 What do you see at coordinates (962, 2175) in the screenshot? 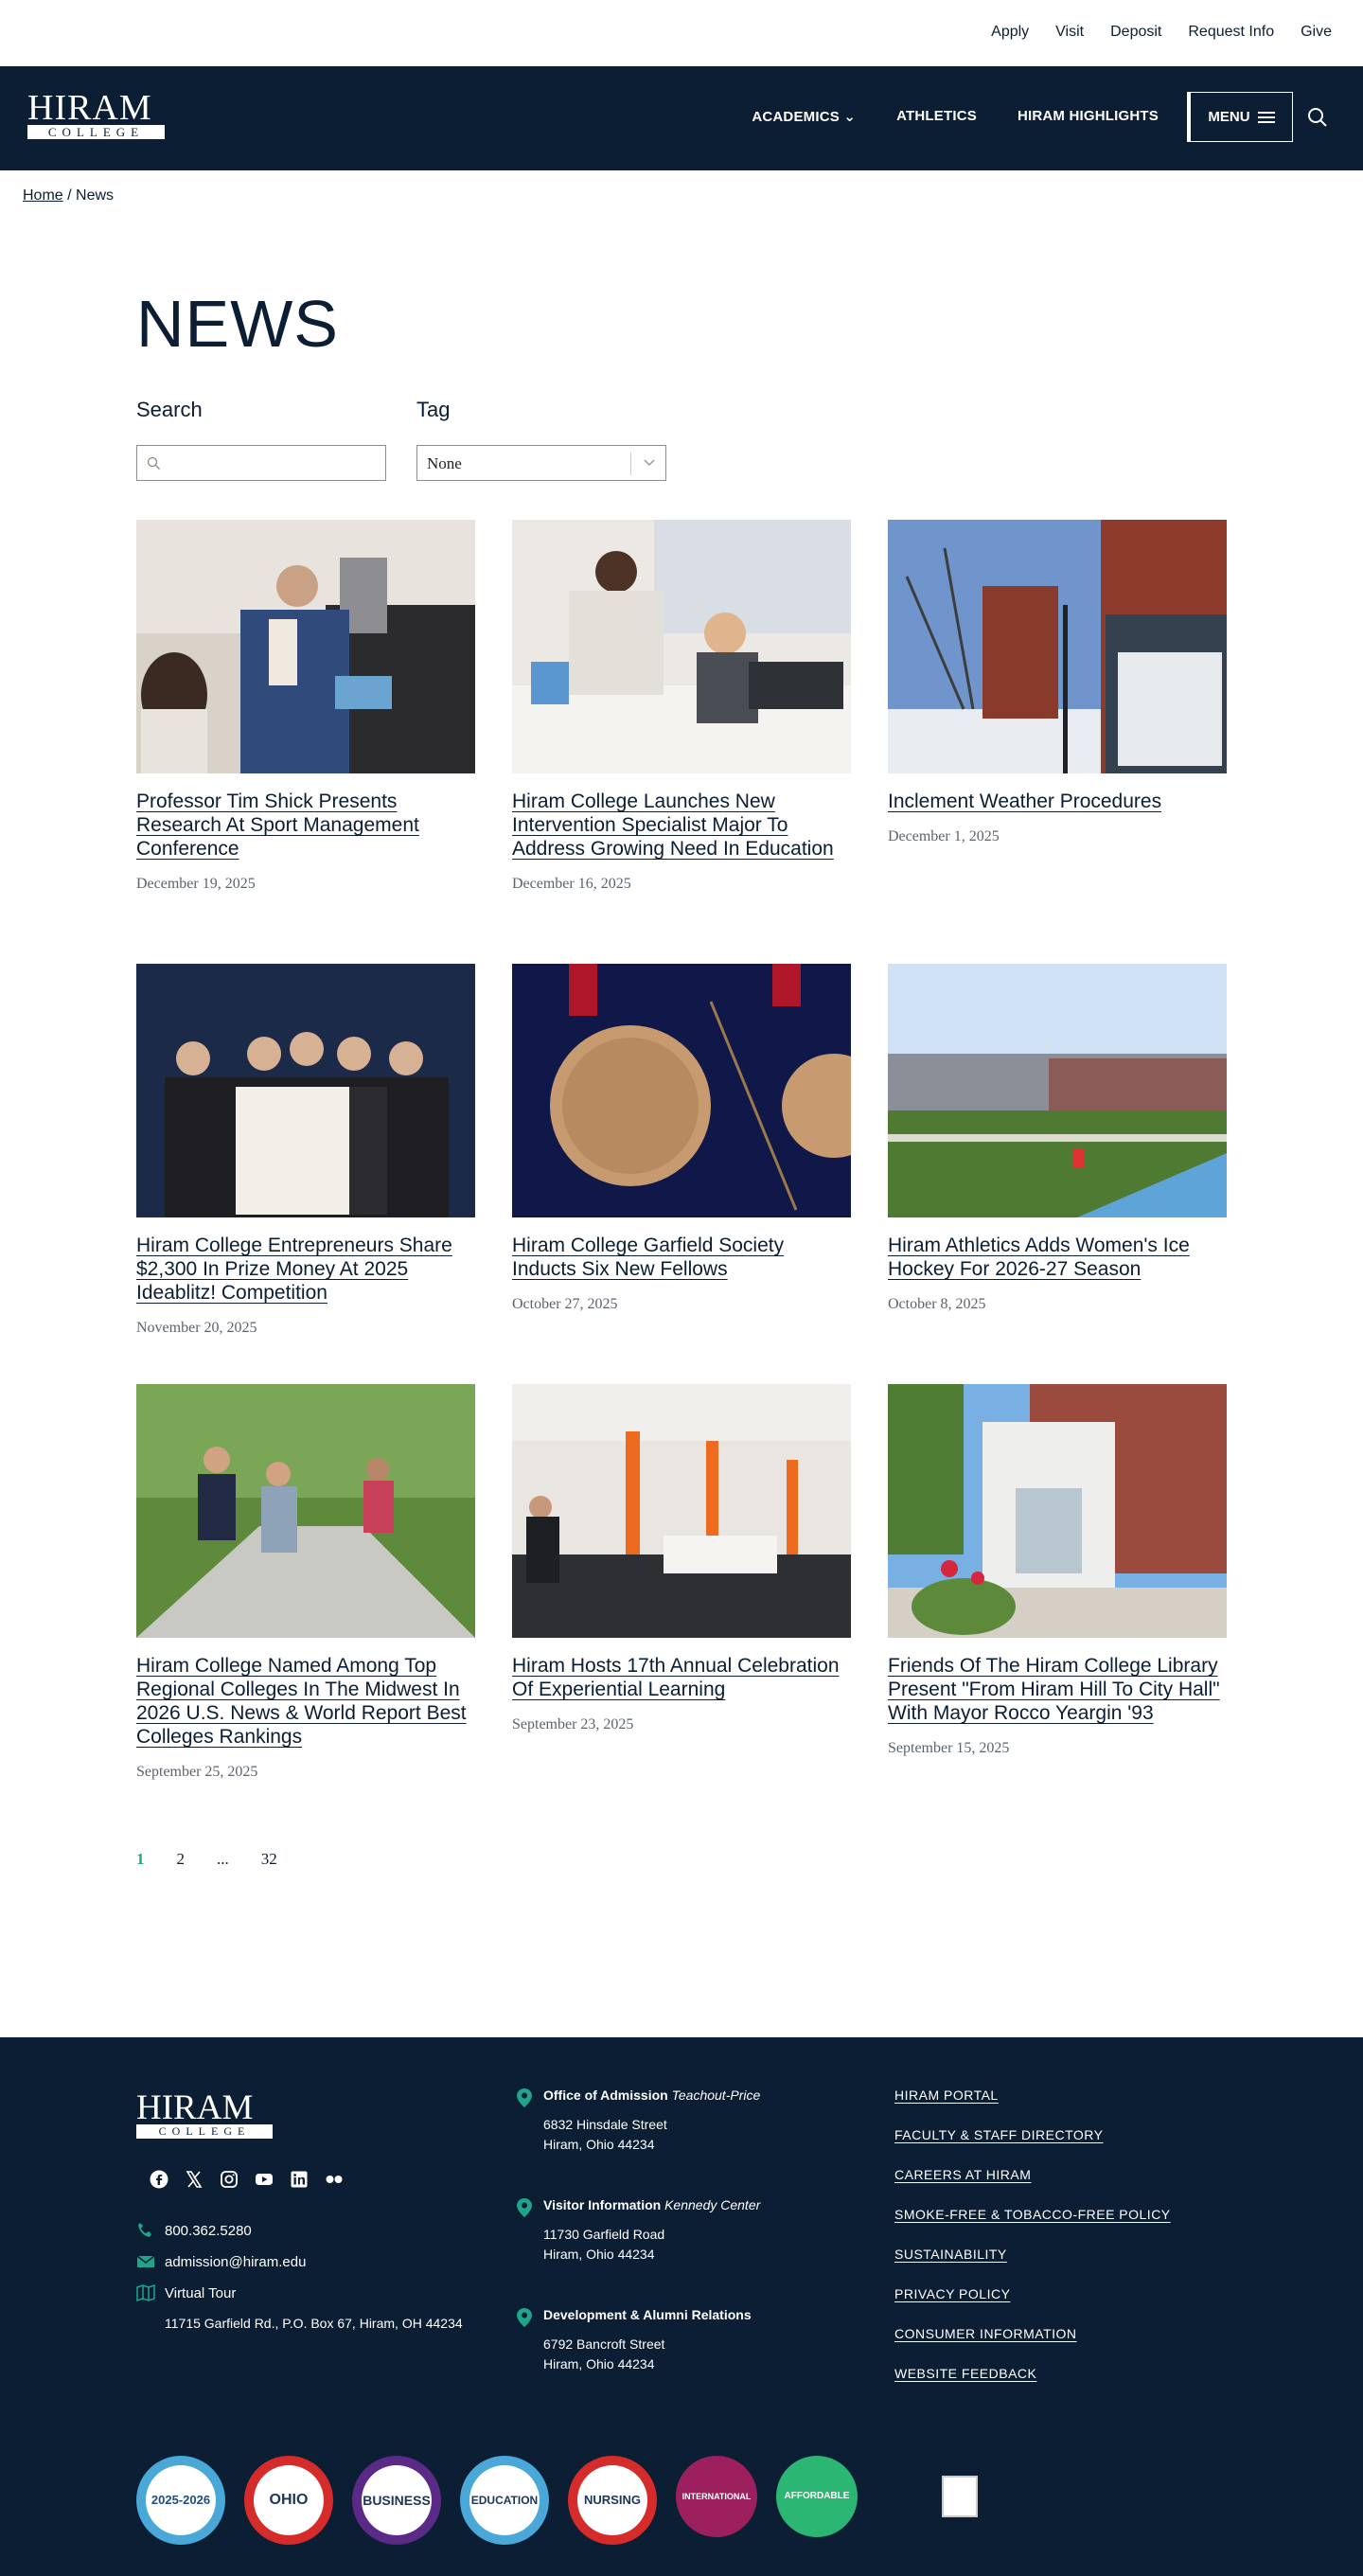
I see `footer-link-careers: CAREERS AT HIRAM` at bounding box center [962, 2175].